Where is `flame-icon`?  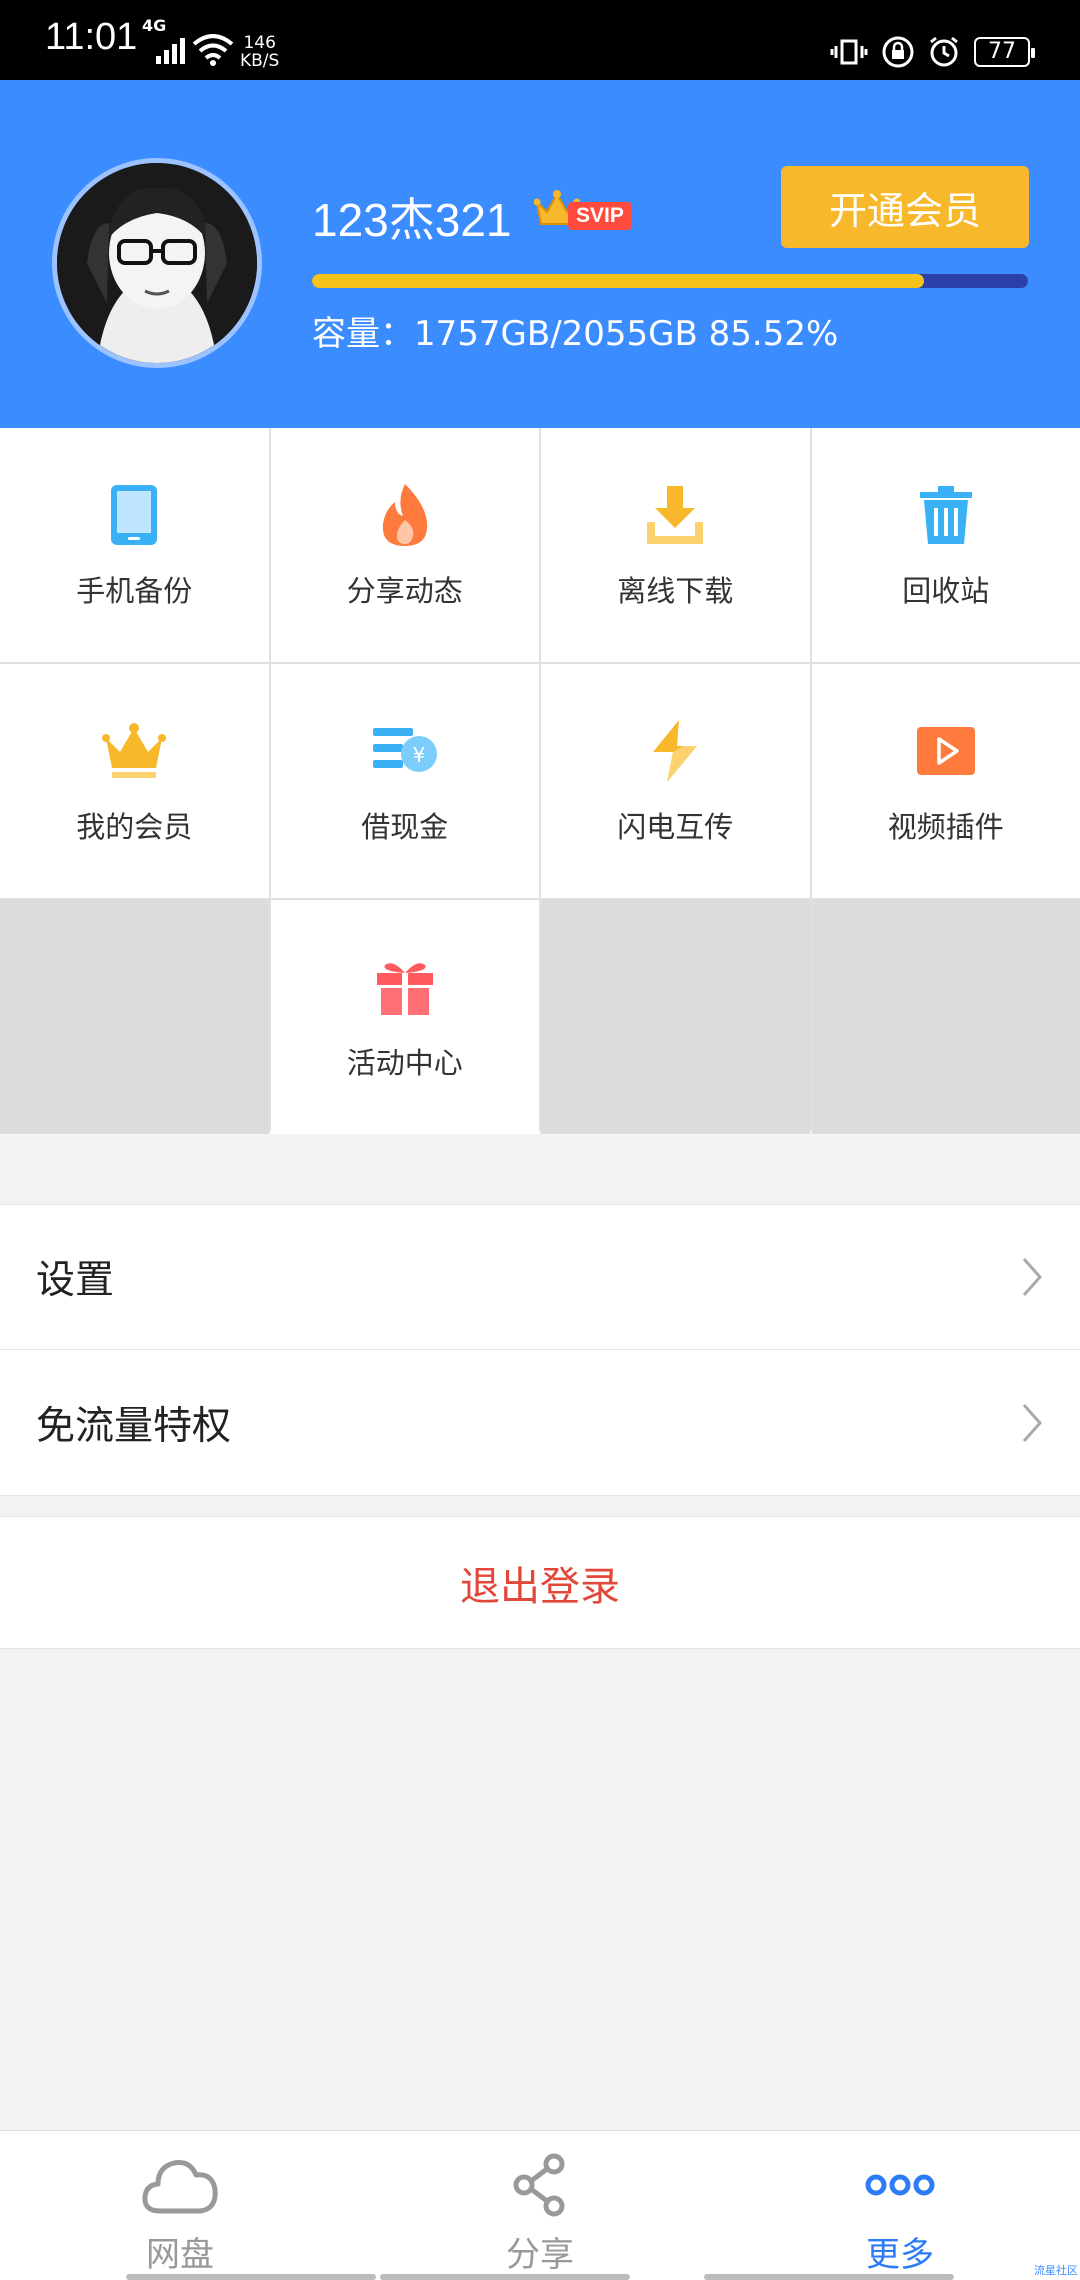
flame-icon is located at coordinates (405, 515).